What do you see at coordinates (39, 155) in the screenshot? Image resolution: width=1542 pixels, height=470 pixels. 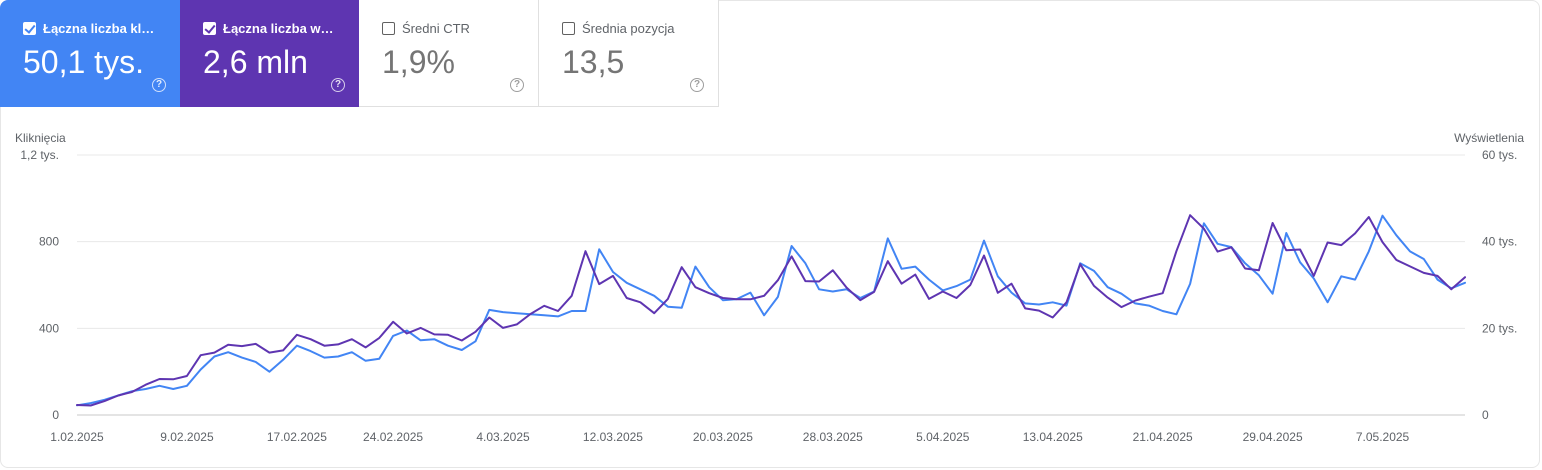 I see `left-tick-label: 1,2 tys.` at bounding box center [39, 155].